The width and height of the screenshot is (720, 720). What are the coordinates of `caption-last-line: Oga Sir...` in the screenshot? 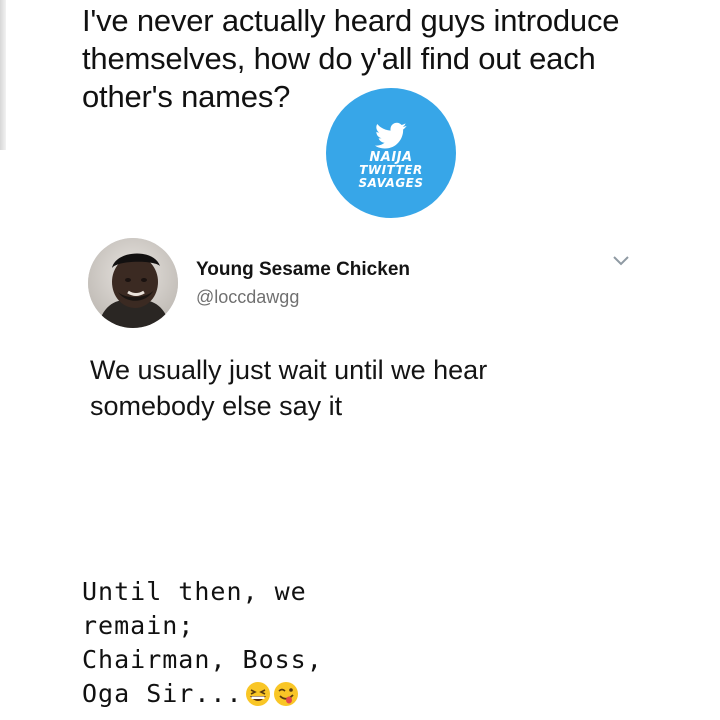 It's located at (382, 694).